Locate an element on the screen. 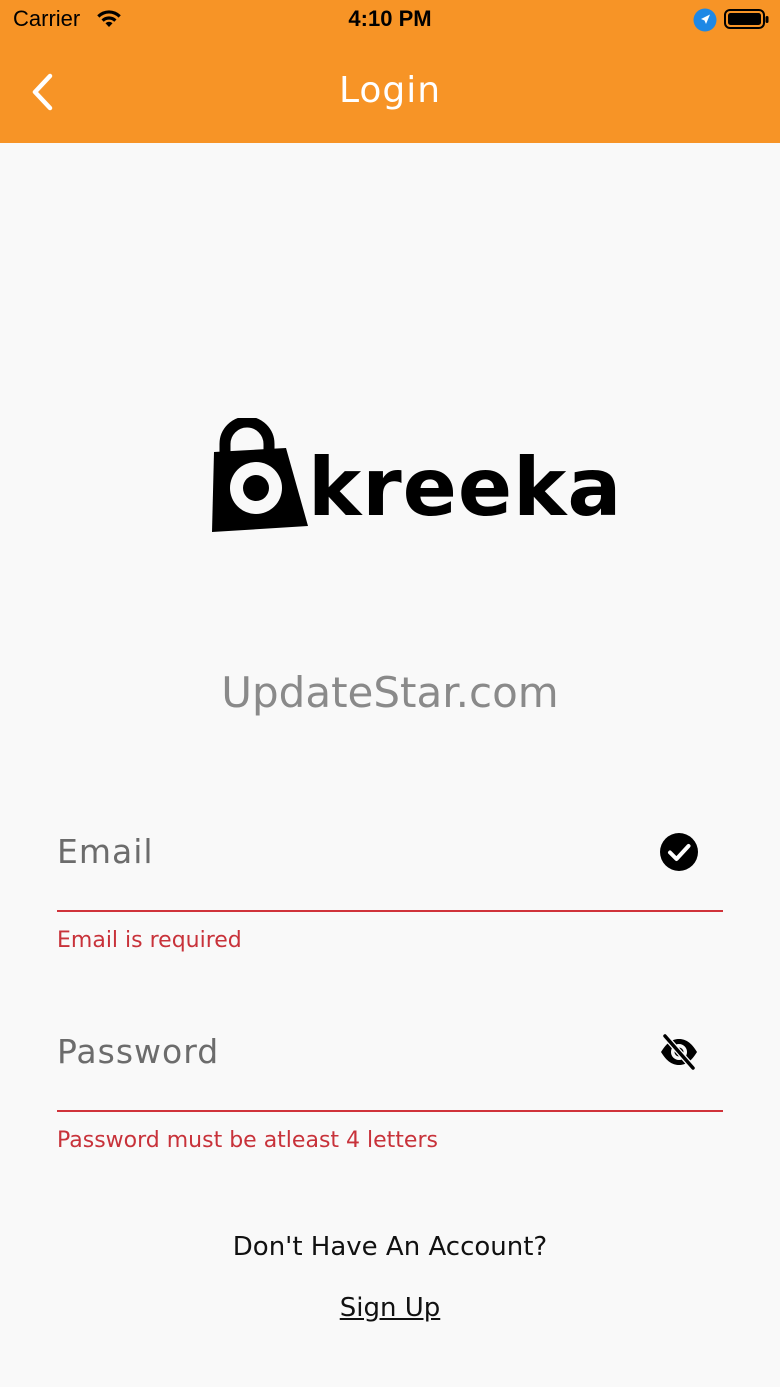 The width and height of the screenshot is (780, 1387). app-logo: kreeka is located at coordinates (414, 478).